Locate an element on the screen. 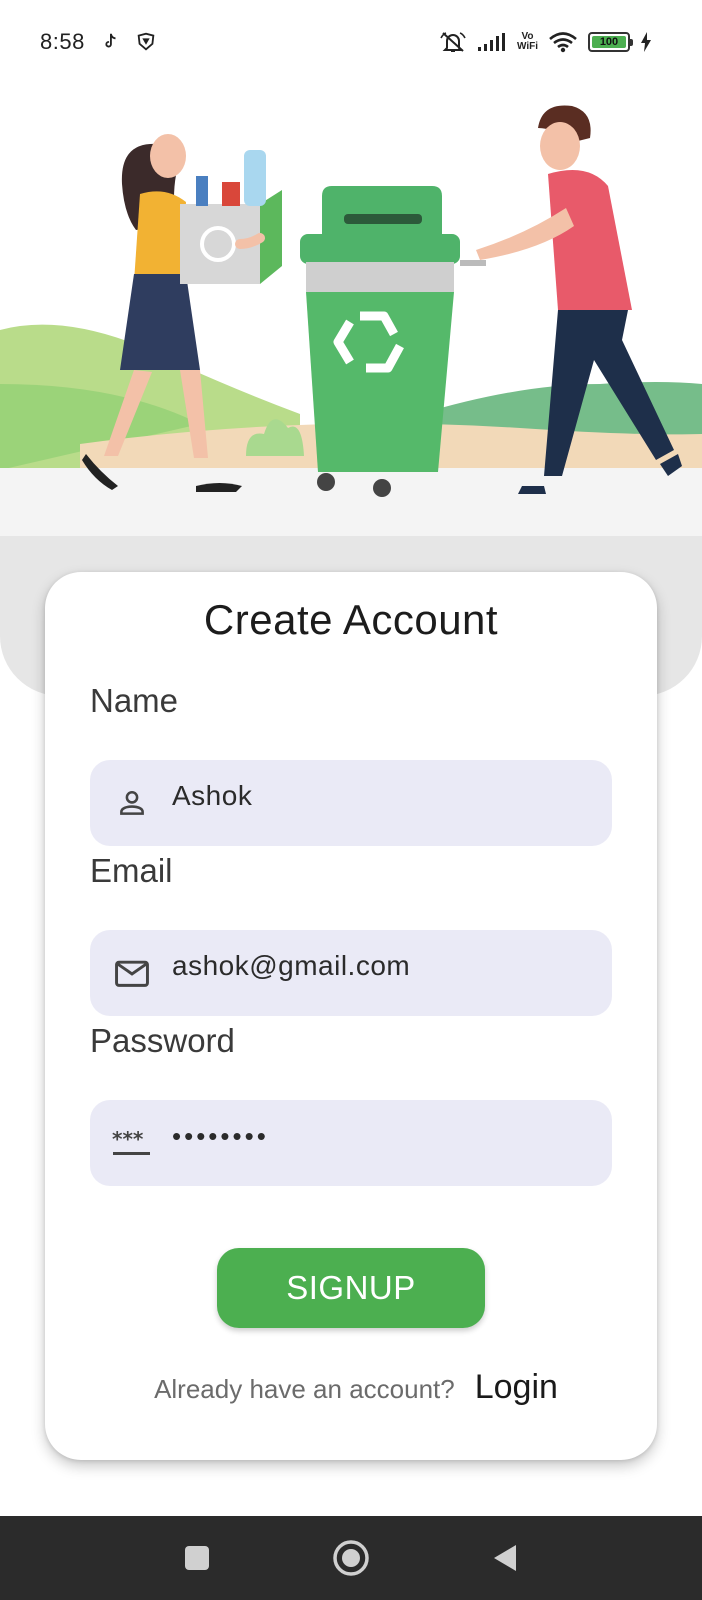  mail-icon is located at coordinates (132, 973).